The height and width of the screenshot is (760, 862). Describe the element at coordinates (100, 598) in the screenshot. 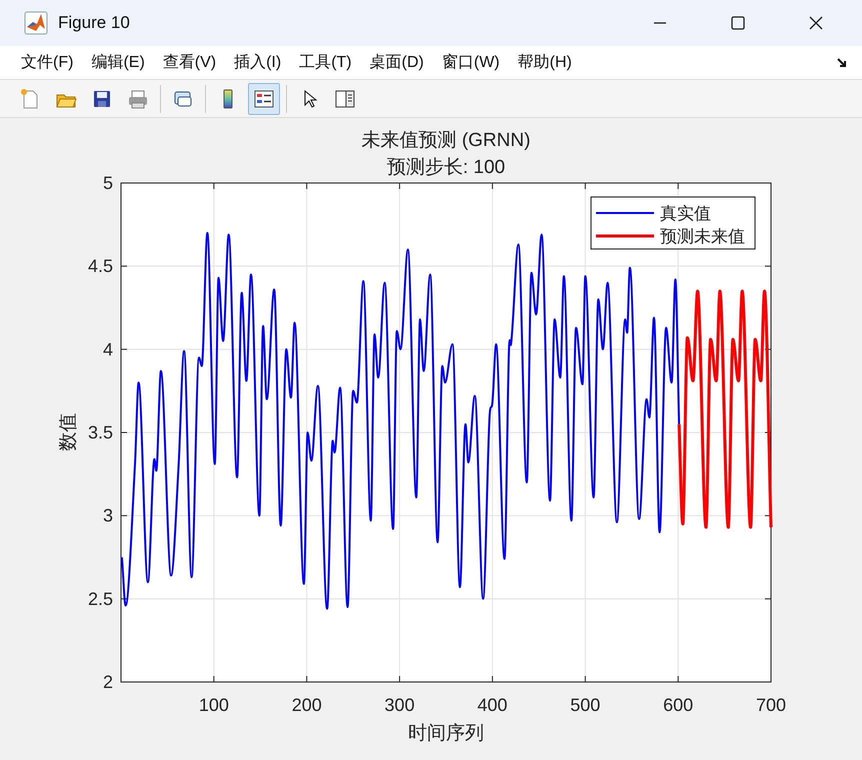

I see `y-tick-label: 2.5` at that location.